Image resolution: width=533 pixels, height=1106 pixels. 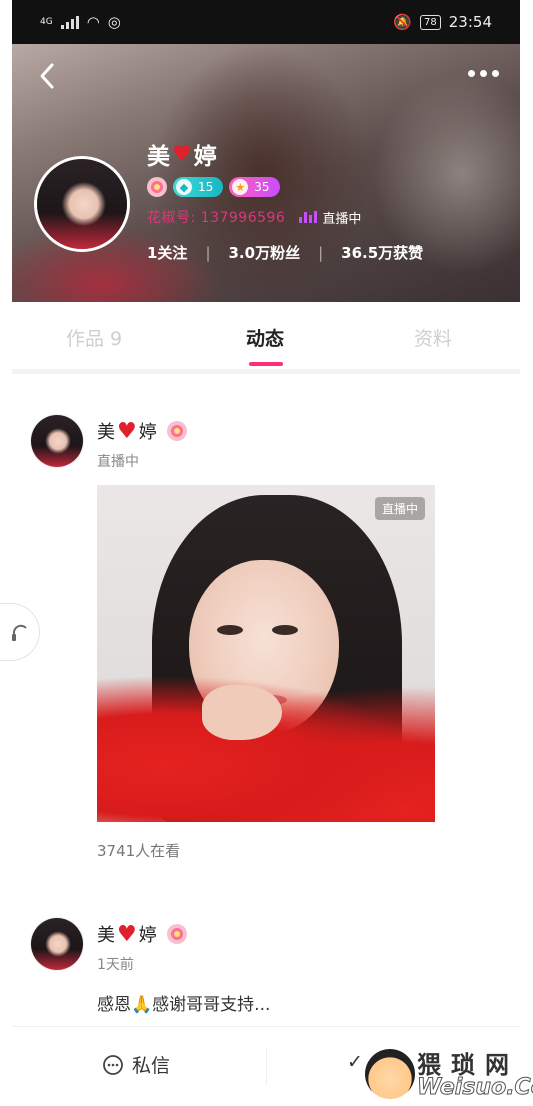 I want to click on headset-icon: ◎, so click(x=114, y=22).